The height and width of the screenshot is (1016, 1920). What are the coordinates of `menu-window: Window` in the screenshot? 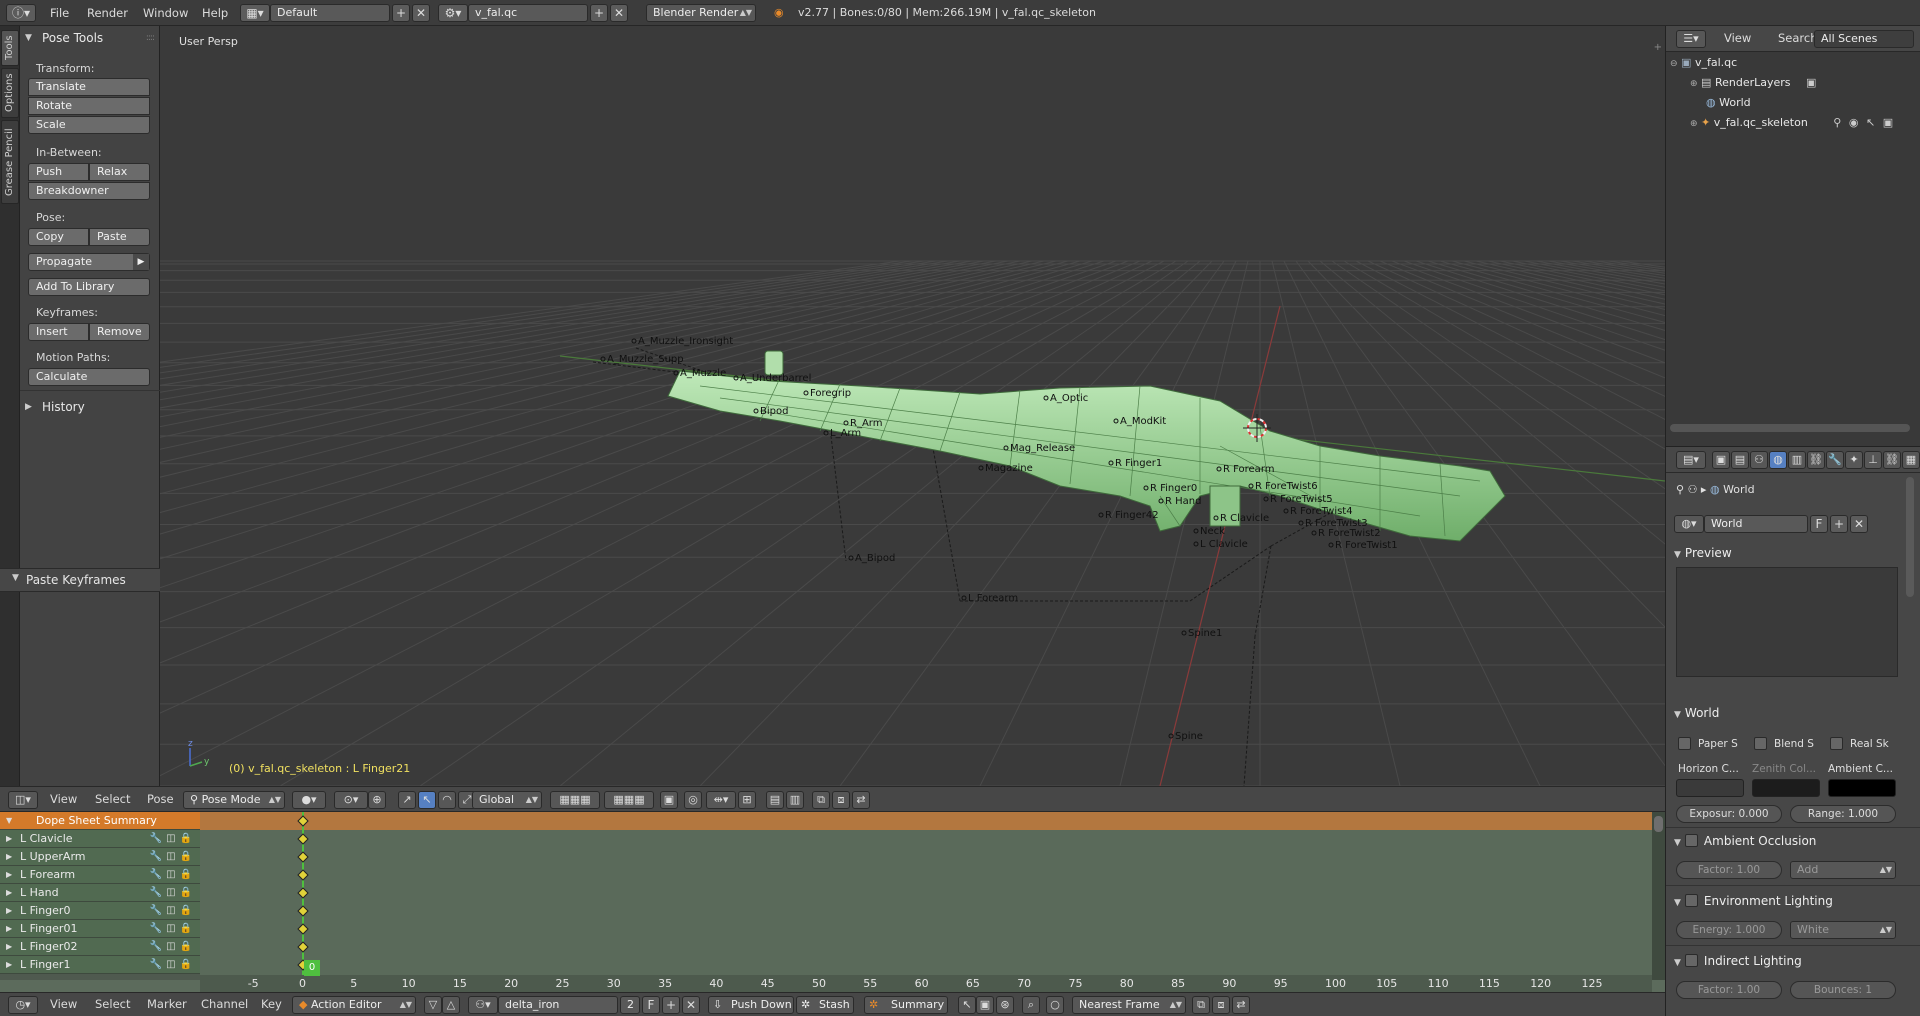 It's located at (165, 13).